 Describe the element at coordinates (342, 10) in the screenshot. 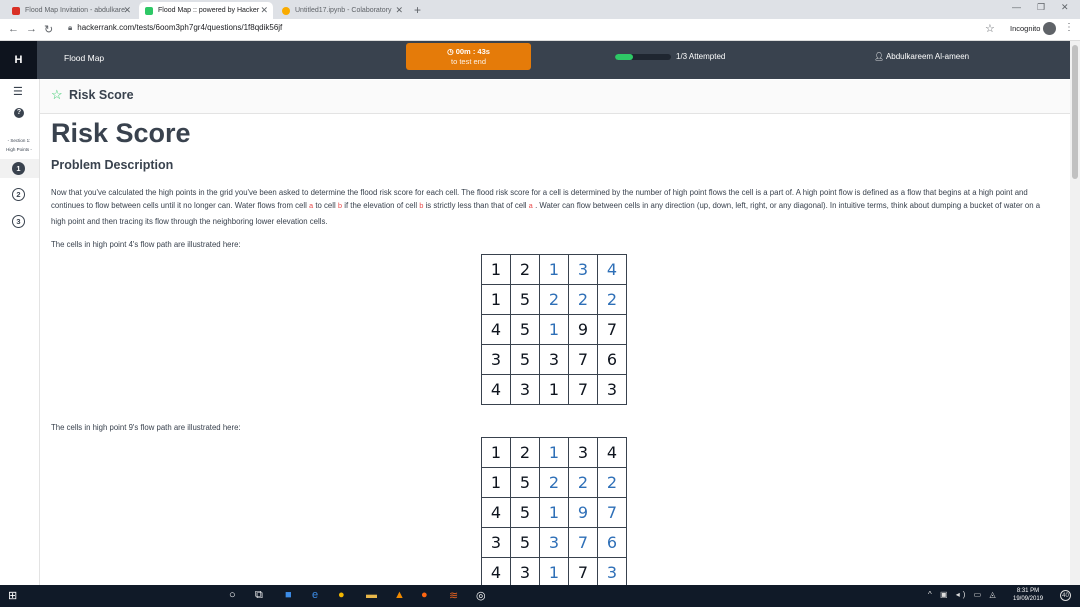

I see `browser-tab: Untitled17.ipynb - Colaboratory ✕` at that location.